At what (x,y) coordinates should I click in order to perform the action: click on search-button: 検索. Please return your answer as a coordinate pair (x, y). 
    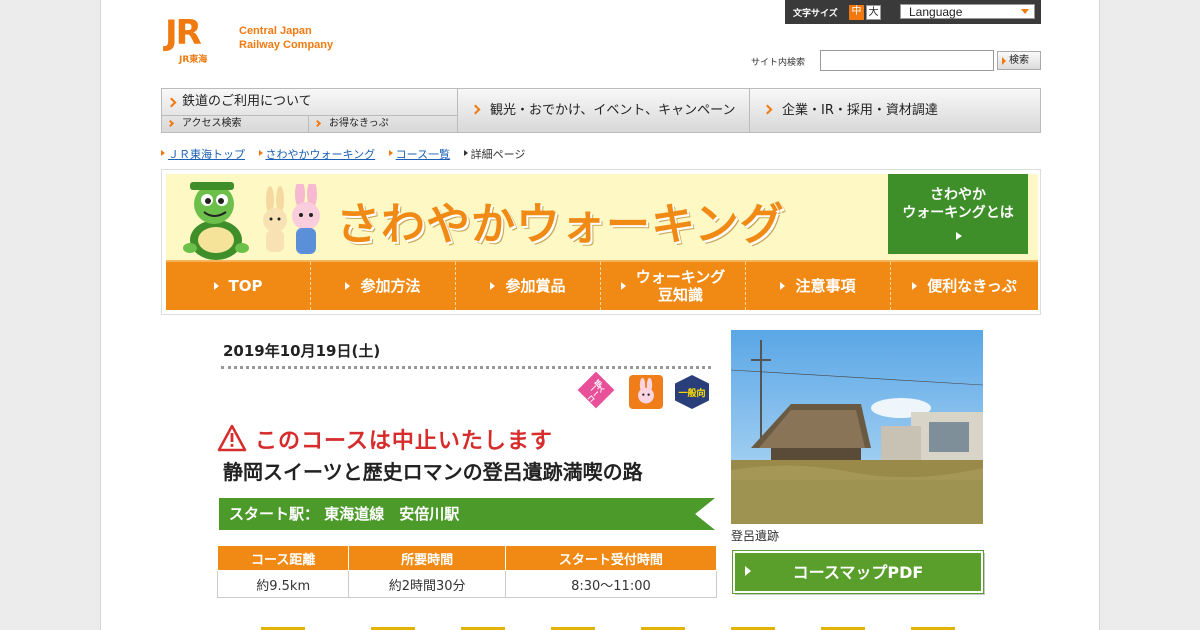
    Looking at the image, I should click on (1019, 60).